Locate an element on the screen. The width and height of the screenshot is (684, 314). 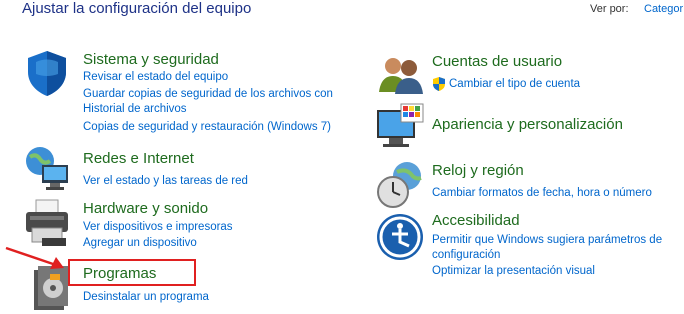
globe-network-icon is located at coordinates (47, 168).